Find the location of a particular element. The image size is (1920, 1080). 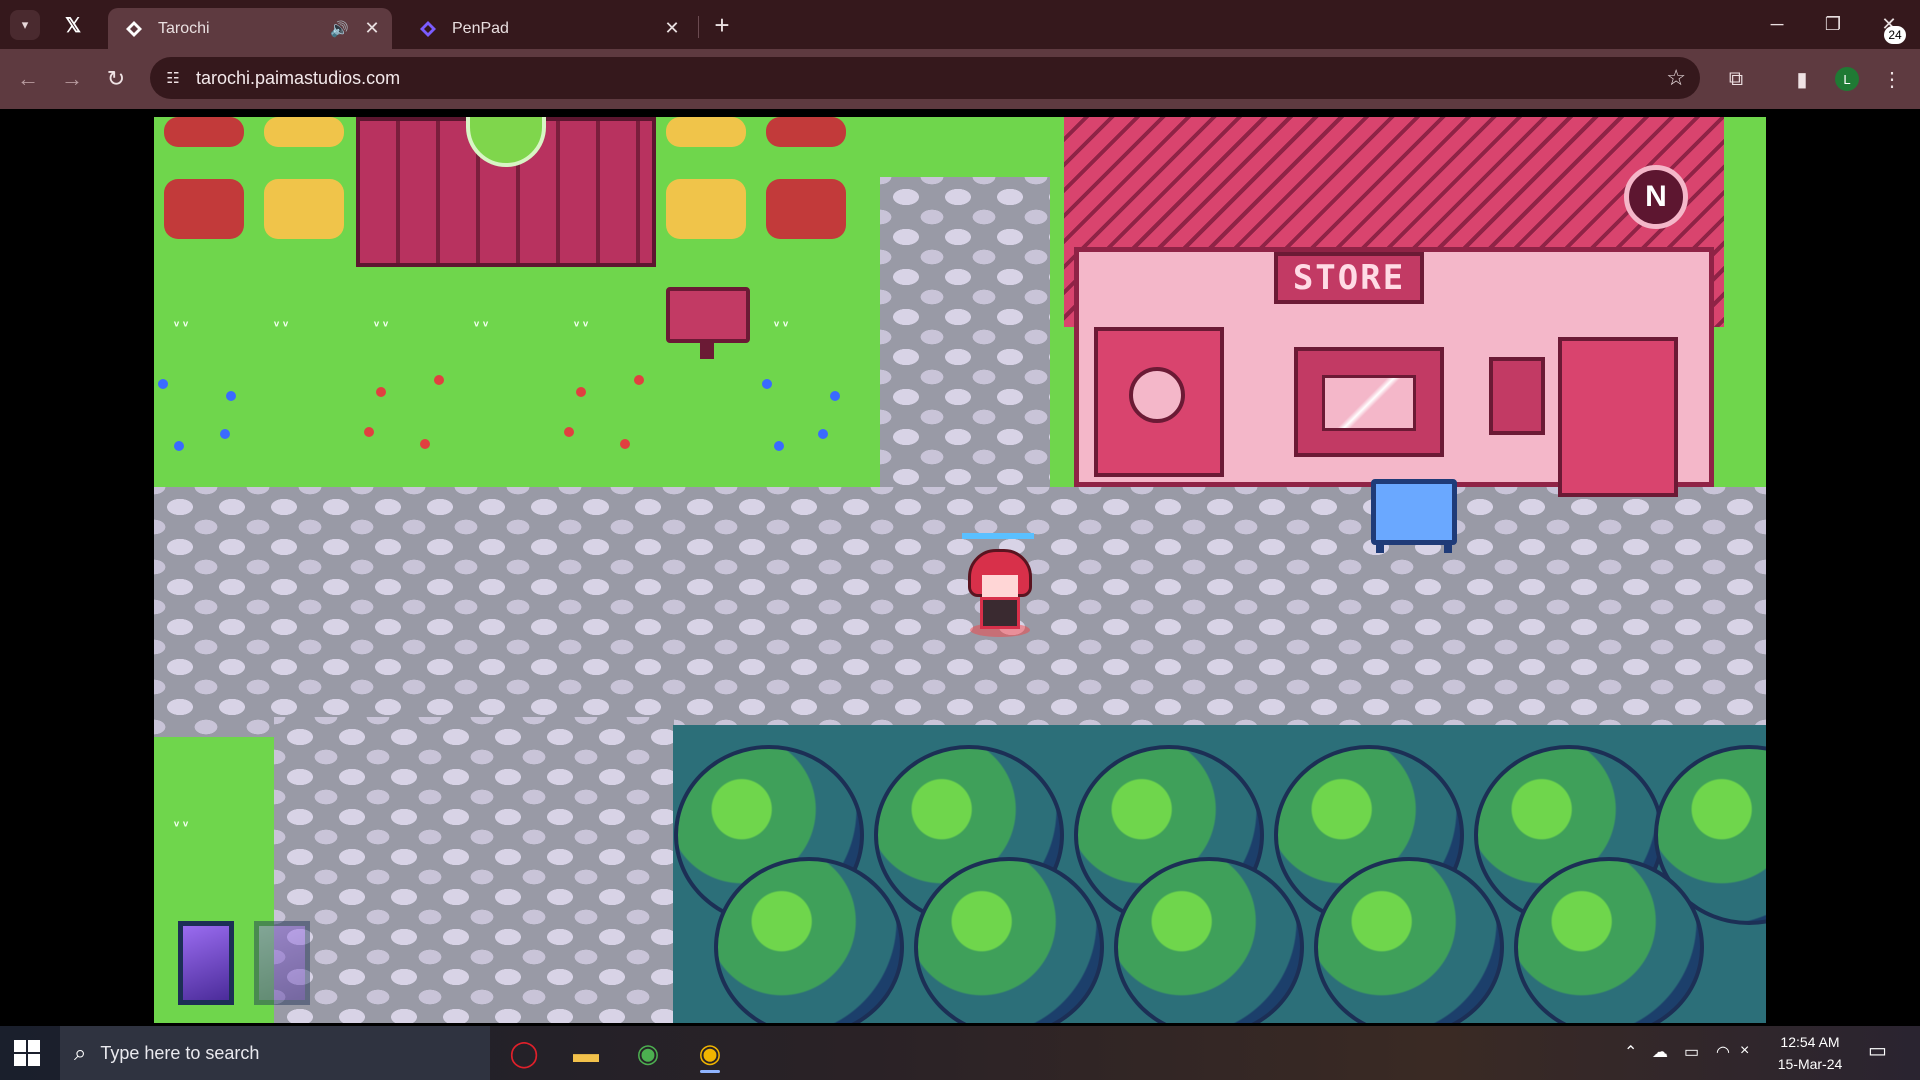

back-arrow-icon: ← is located at coordinates (28, 79).